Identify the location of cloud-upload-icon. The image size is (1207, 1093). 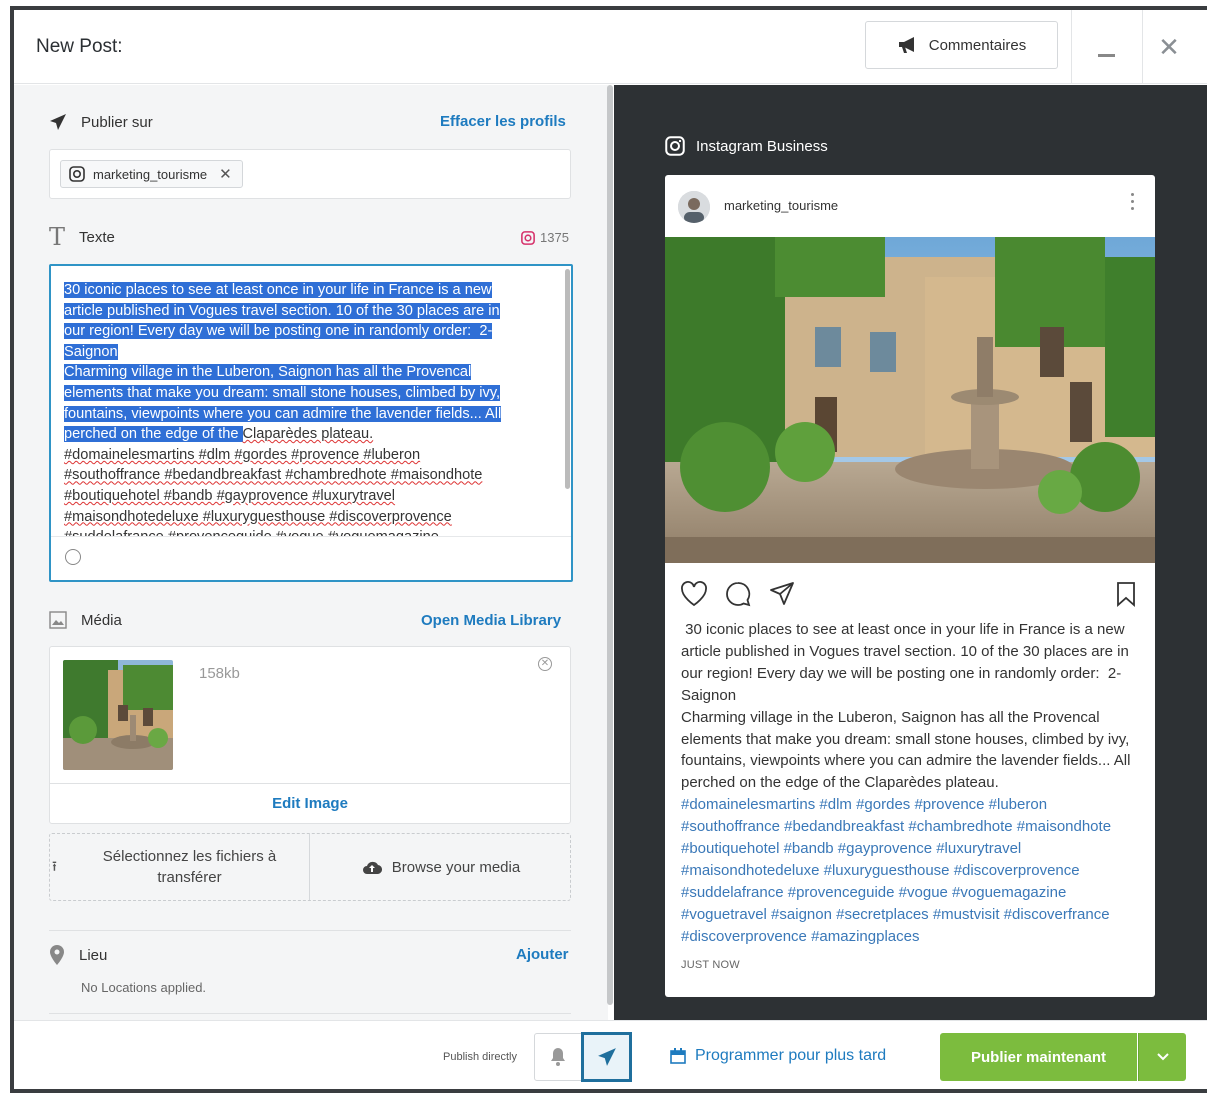
(372, 868).